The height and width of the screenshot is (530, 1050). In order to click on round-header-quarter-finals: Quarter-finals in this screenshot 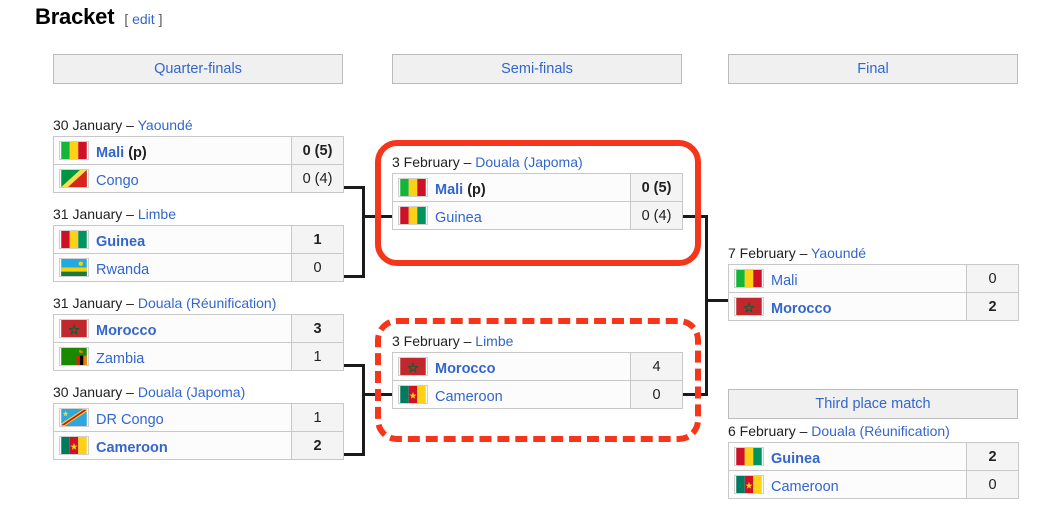, I will do `click(198, 69)`.